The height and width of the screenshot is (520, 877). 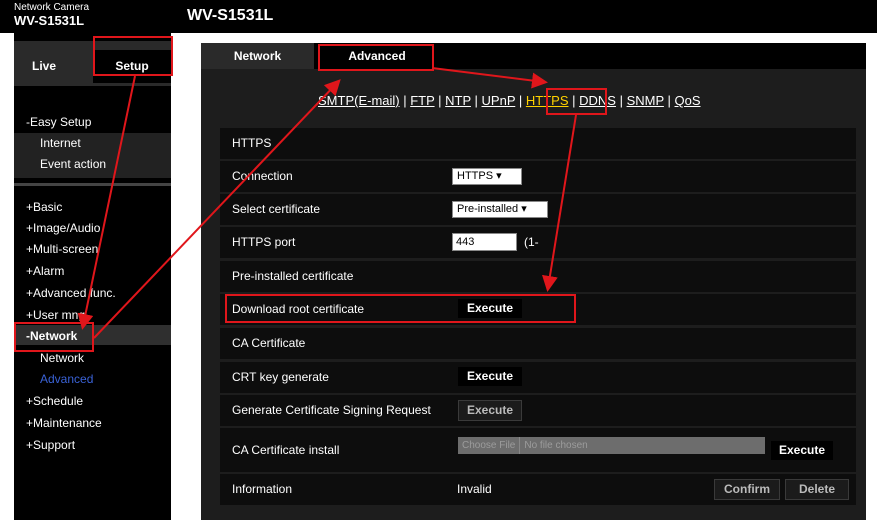 I want to click on sidebar-item-internet: Internet, so click(x=60, y=143).